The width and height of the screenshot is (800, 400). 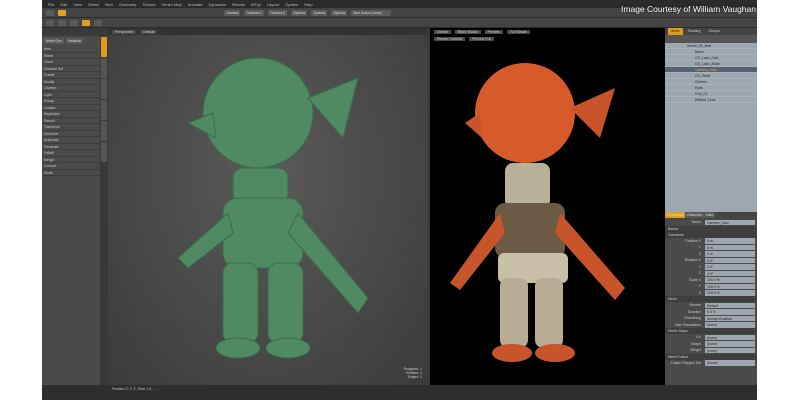 I want to click on menu-select: Select, so click(x=93, y=4).